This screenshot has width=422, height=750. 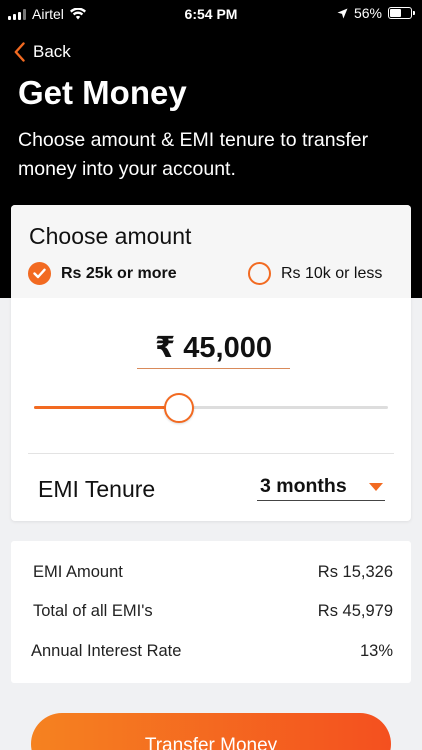 What do you see at coordinates (211, 731) in the screenshot?
I see `transfer-money-button: Transfer Money` at bounding box center [211, 731].